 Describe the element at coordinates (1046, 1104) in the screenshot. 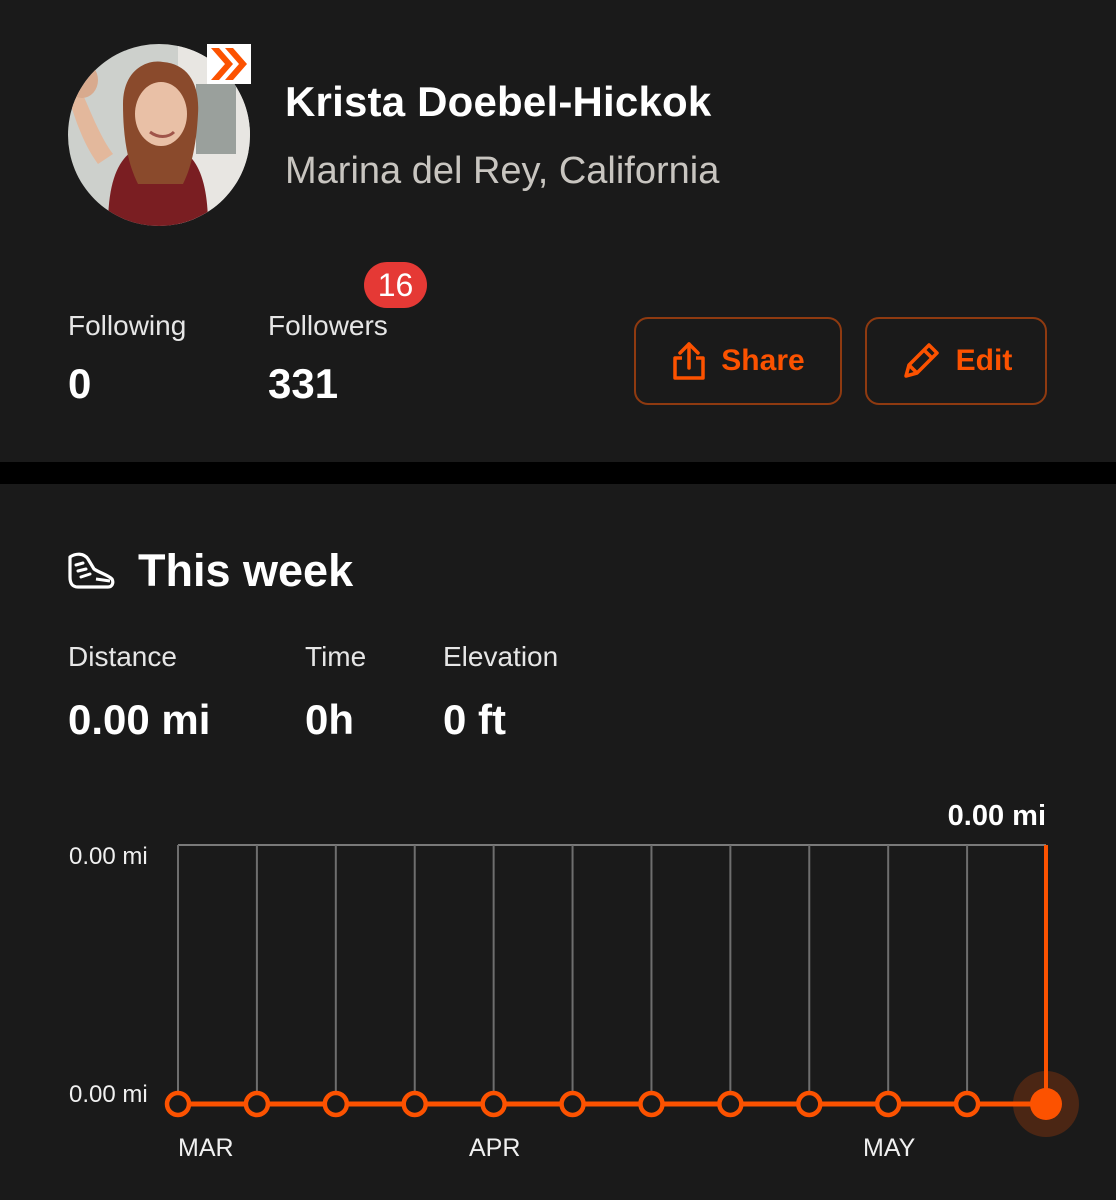

I see `data-point-current` at that location.